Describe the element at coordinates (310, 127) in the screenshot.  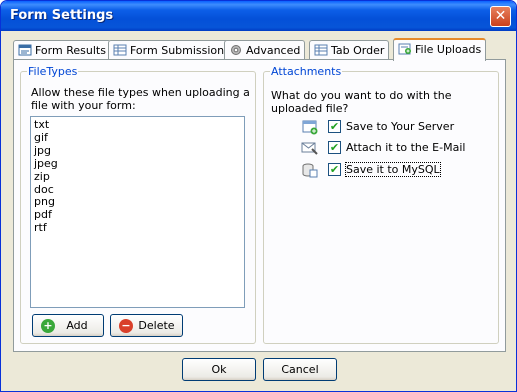
I see `server-icon` at that location.